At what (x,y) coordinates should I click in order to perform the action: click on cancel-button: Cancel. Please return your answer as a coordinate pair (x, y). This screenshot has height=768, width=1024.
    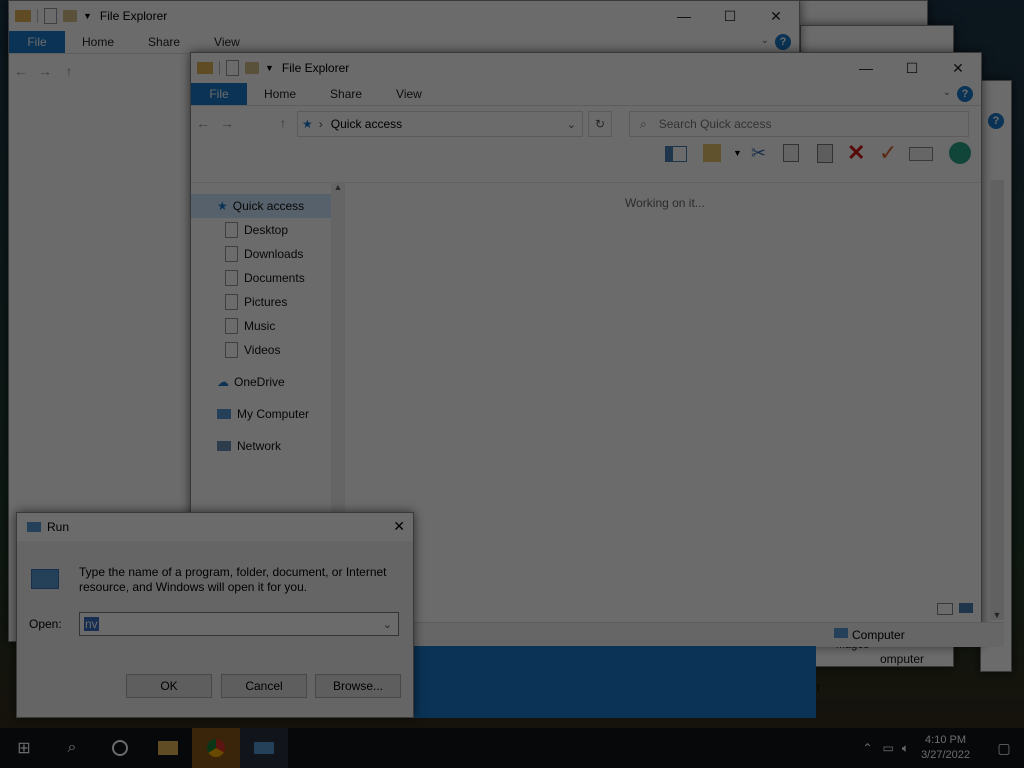
    Looking at the image, I should click on (264, 686).